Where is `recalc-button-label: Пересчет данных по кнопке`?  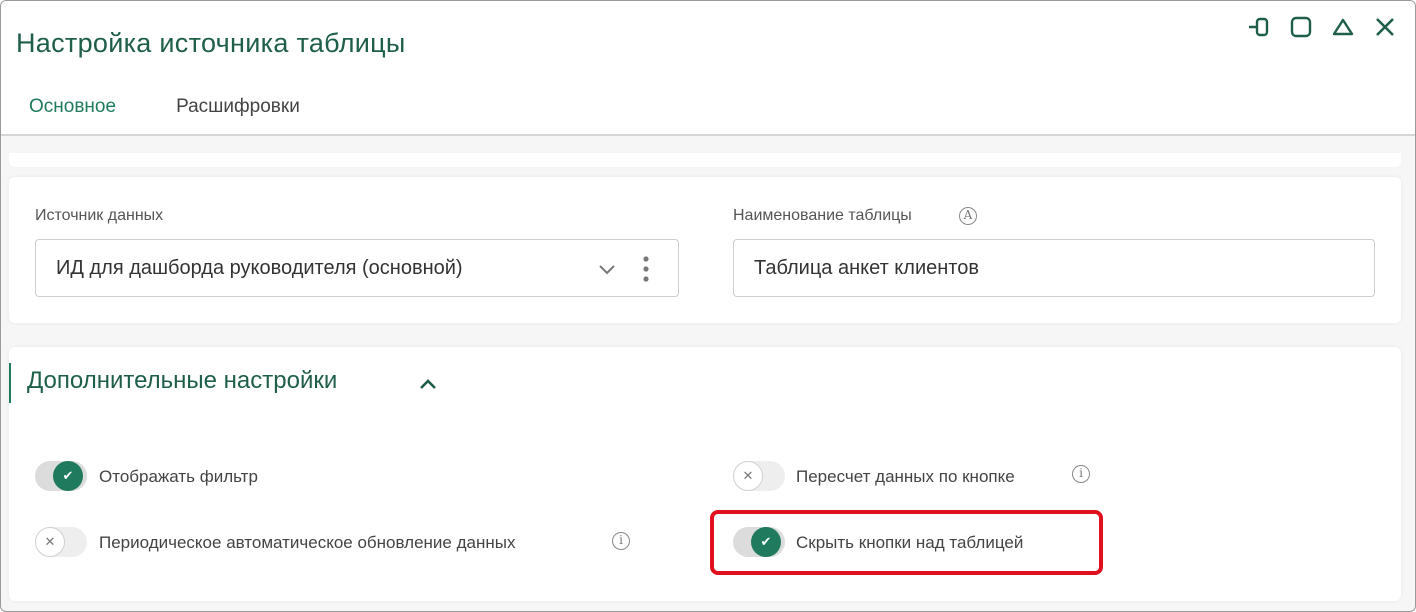 recalc-button-label: Пересчет данных по кнопке is located at coordinates (905, 476).